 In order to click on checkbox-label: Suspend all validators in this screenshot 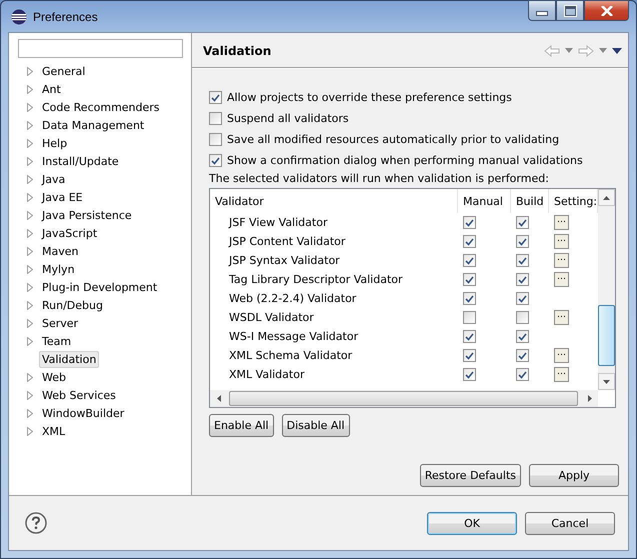, I will do `click(288, 118)`.